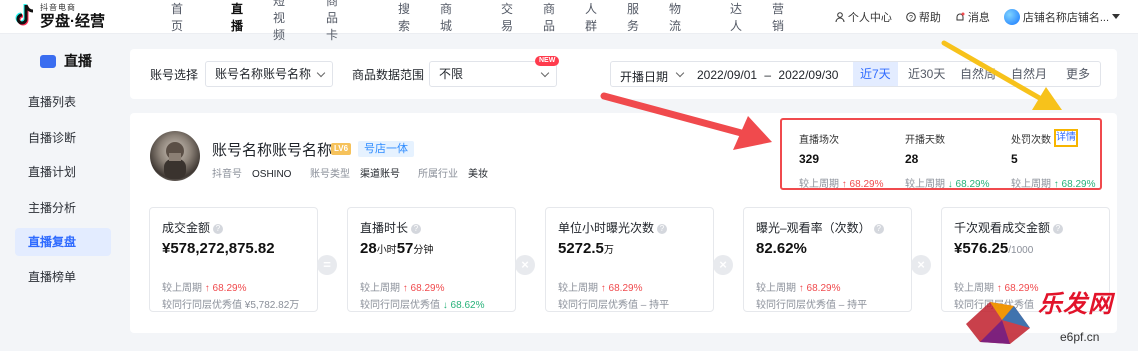 The image size is (1138, 351). Describe the element at coordinates (507, 17) in the screenshot. I see `nav-trade: 交易` at that location.